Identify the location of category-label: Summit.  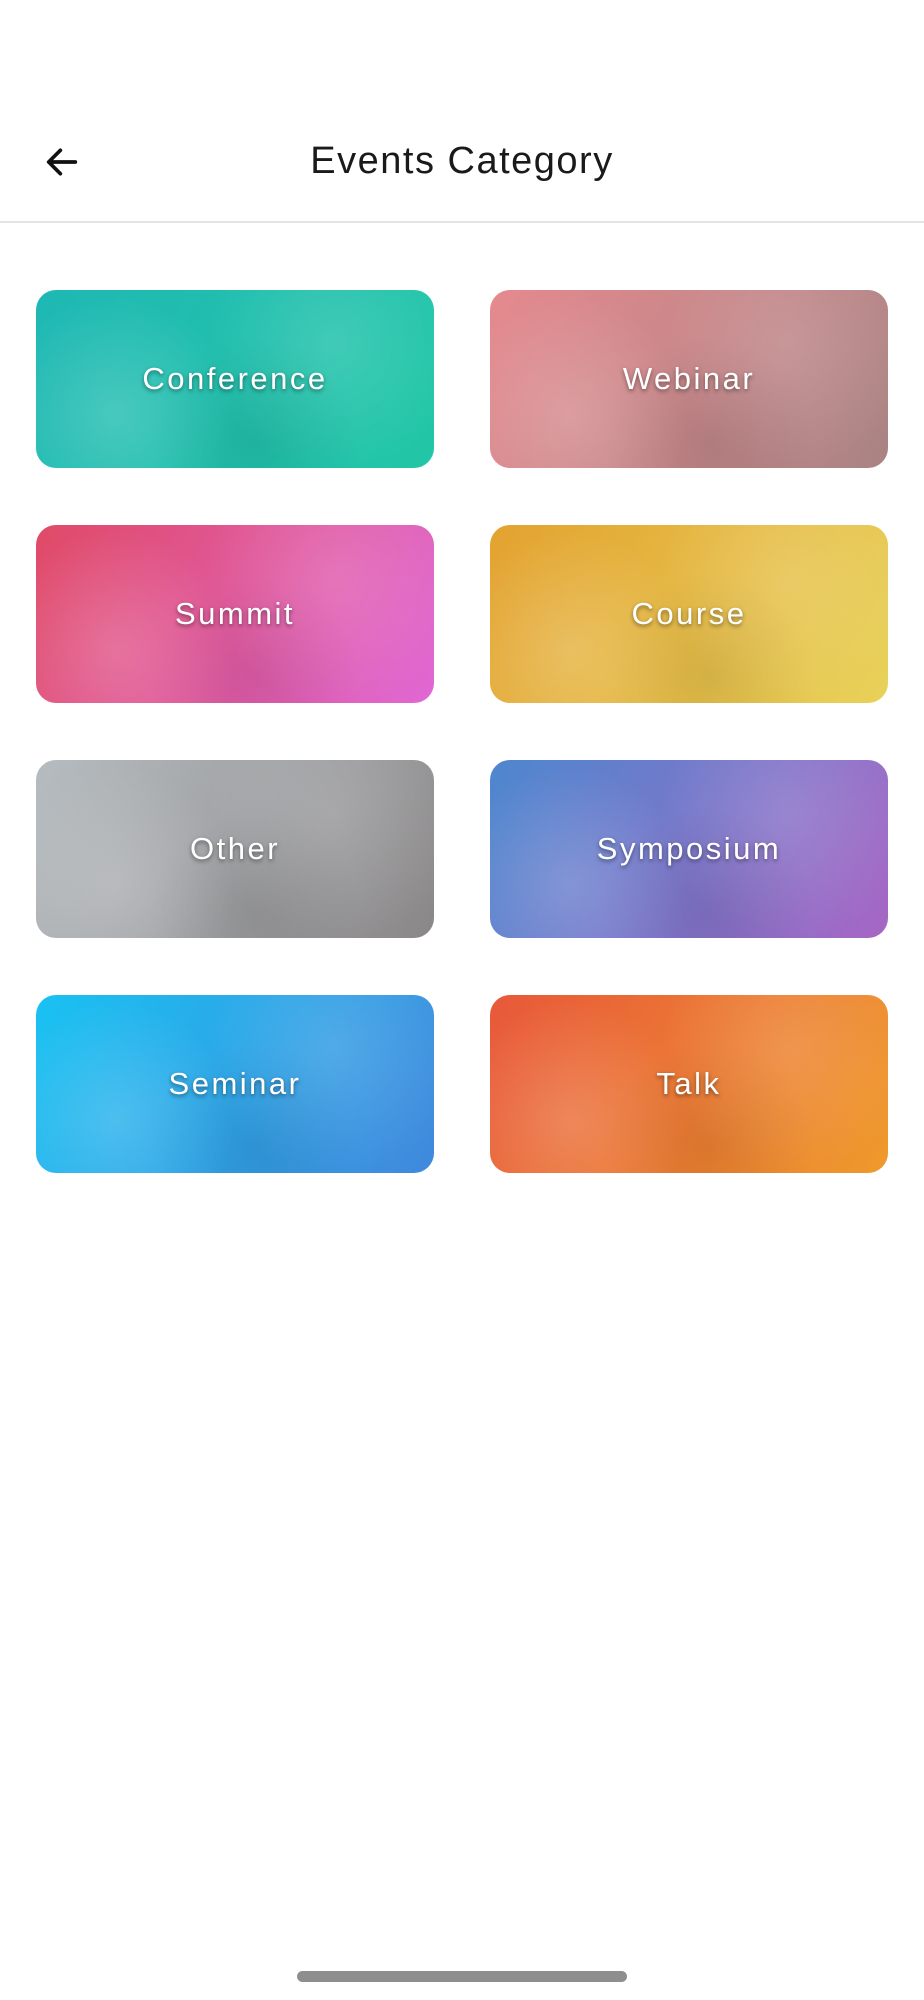
(235, 613).